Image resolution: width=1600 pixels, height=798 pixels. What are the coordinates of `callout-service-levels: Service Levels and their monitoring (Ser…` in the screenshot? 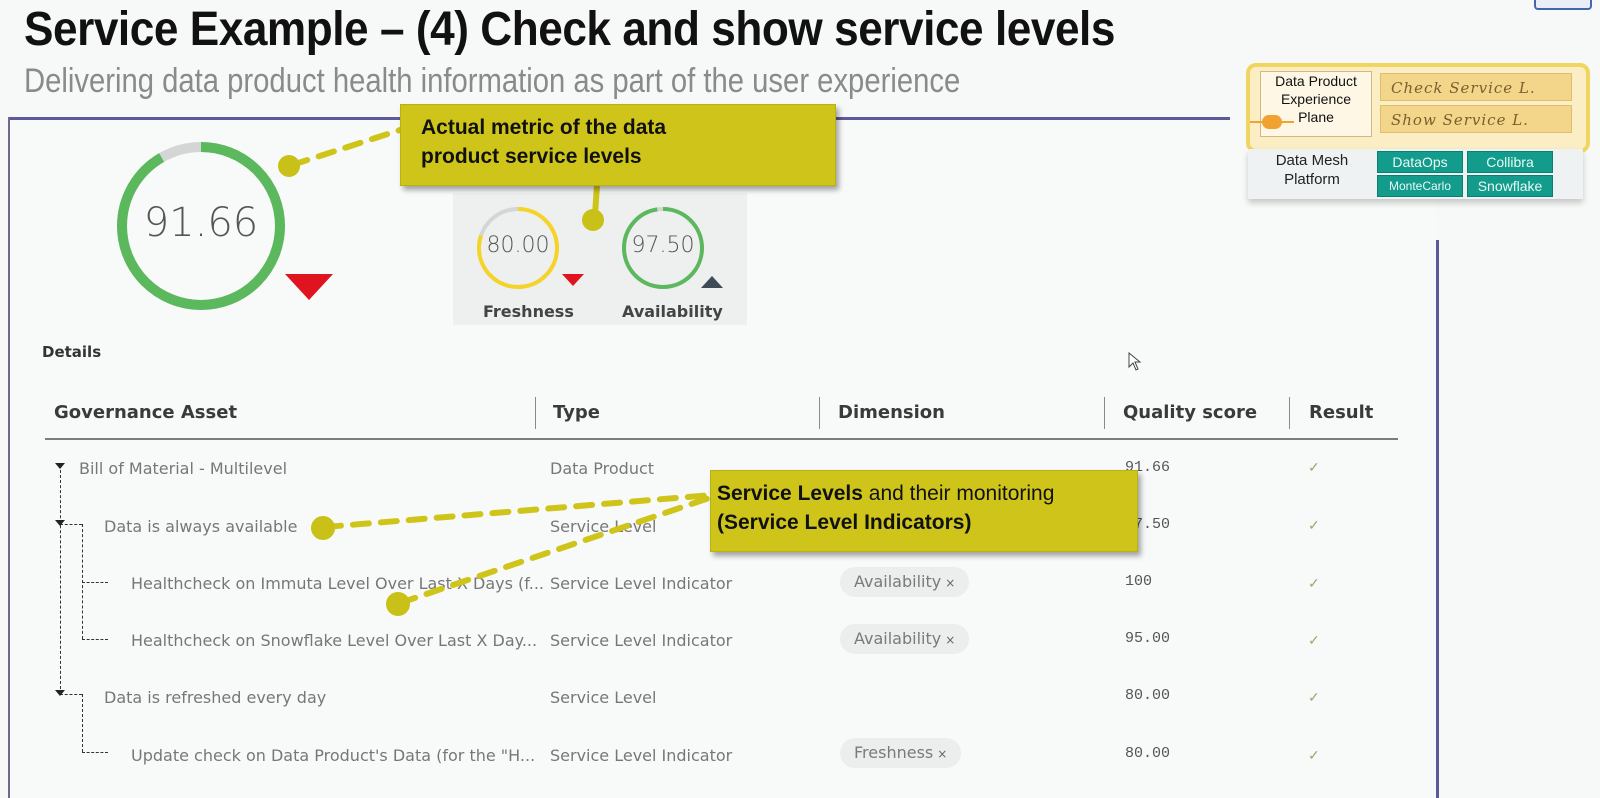 It's located at (924, 511).